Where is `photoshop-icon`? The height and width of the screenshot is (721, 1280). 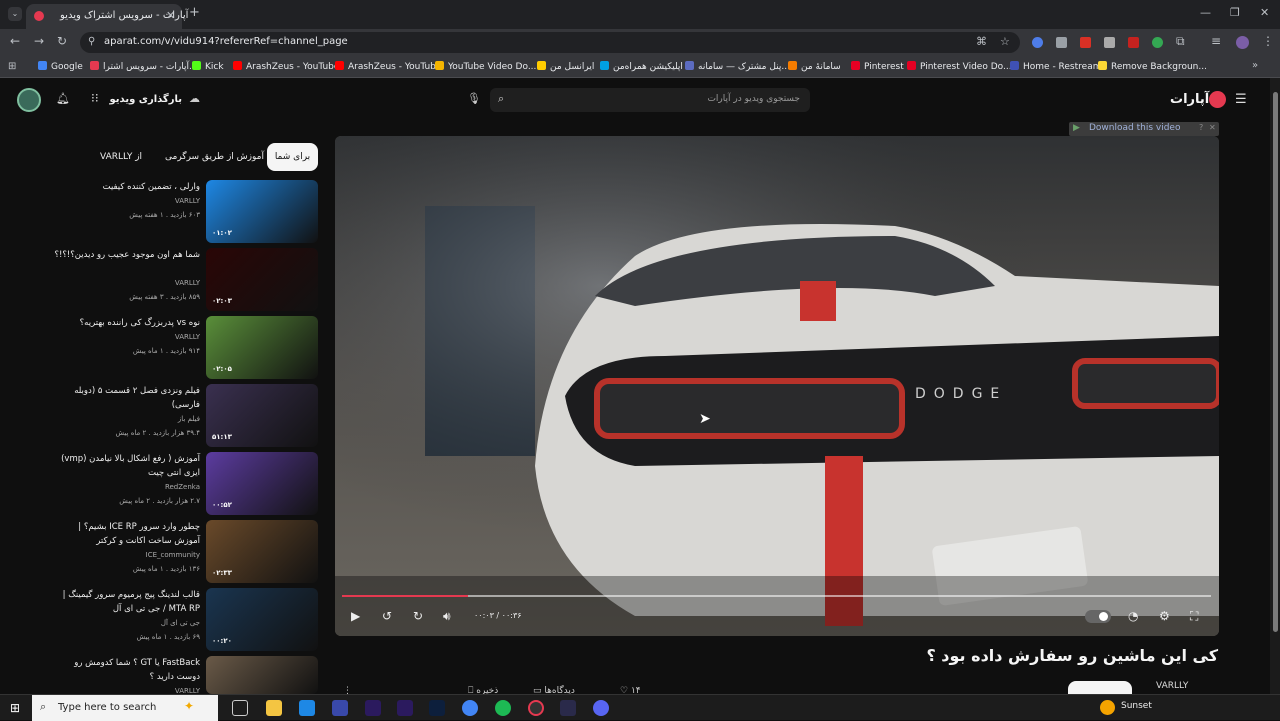
photoshop-icon is located at coordinates (437, 708).